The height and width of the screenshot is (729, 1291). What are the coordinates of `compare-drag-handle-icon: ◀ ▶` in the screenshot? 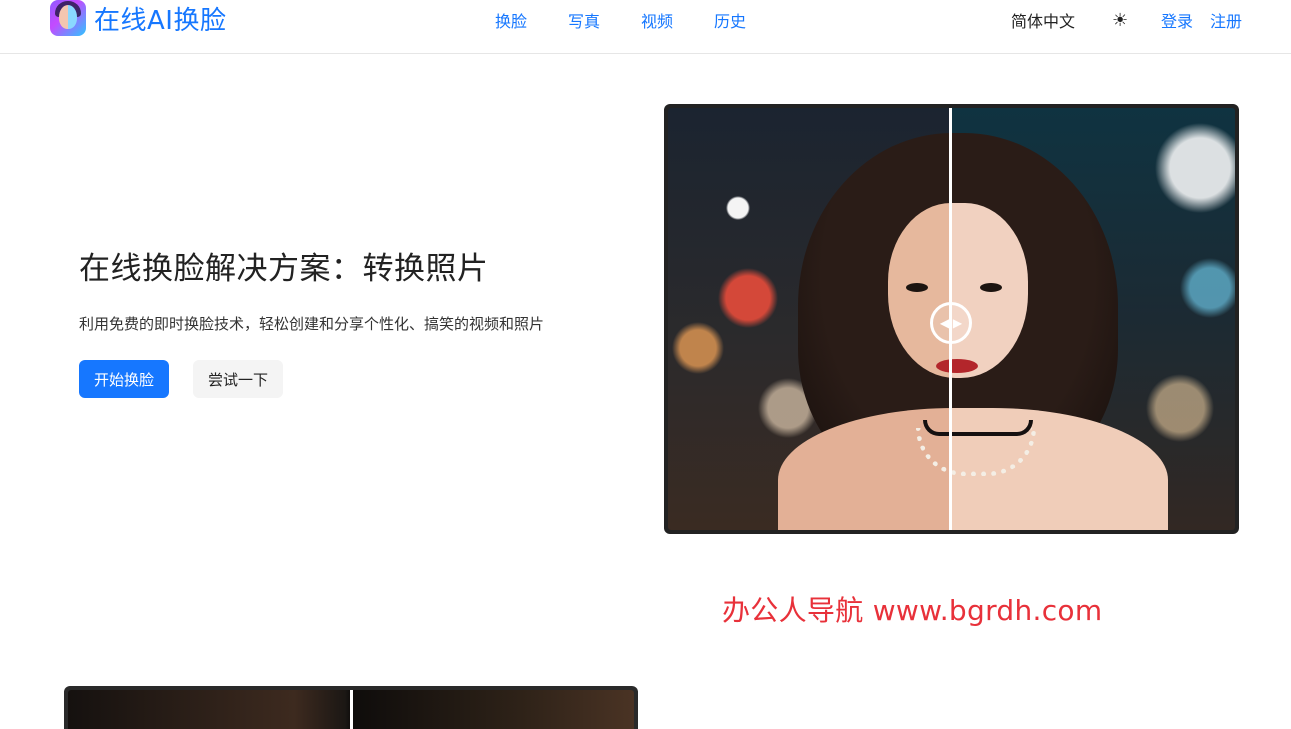 It's located at (951, 323).